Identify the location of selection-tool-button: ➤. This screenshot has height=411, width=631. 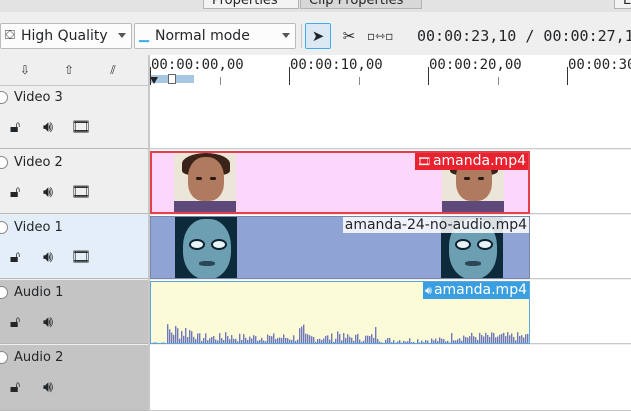
(318, 36).